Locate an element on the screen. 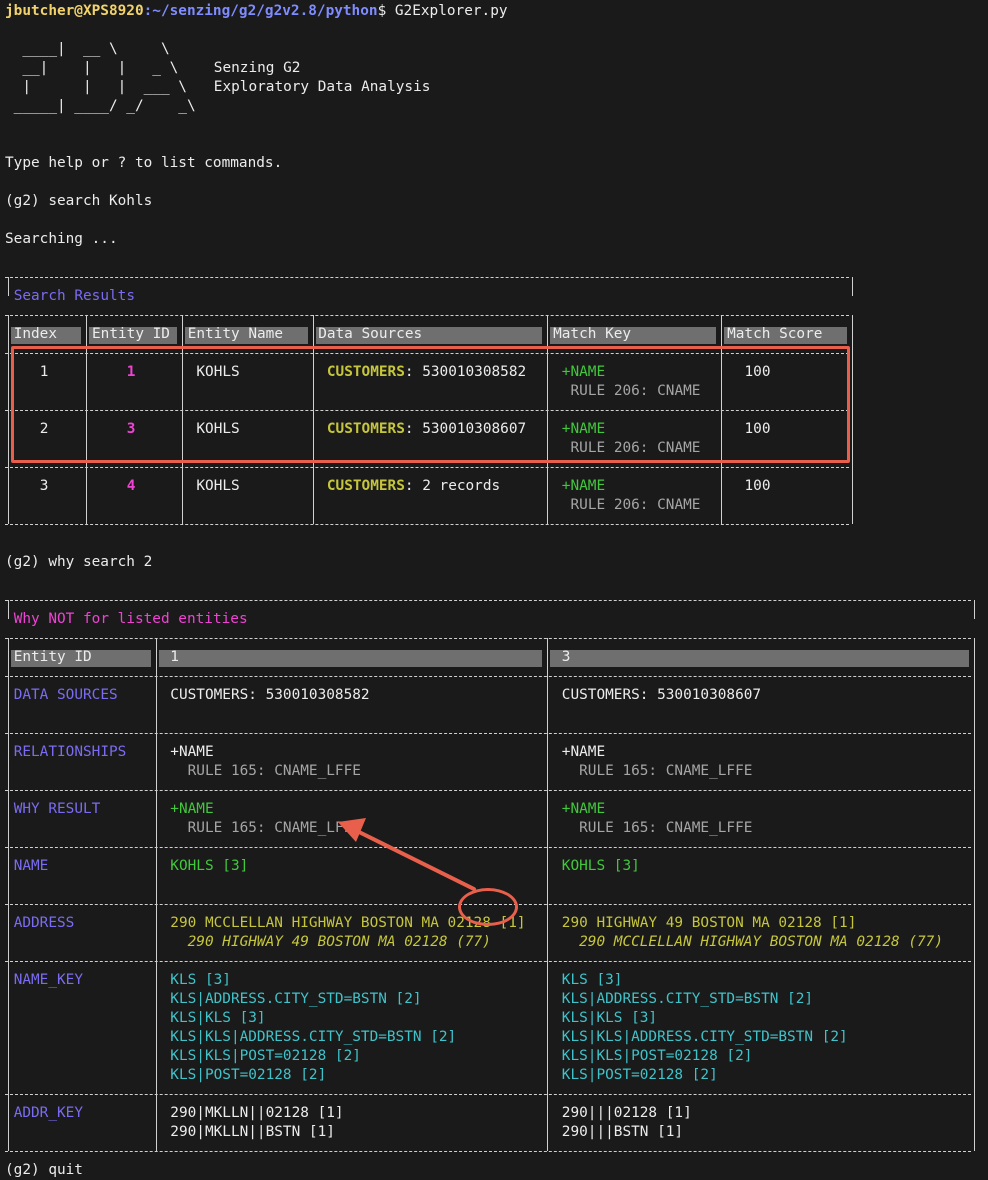  annotation-arrow-shaft is located at coordinates (414, 859).